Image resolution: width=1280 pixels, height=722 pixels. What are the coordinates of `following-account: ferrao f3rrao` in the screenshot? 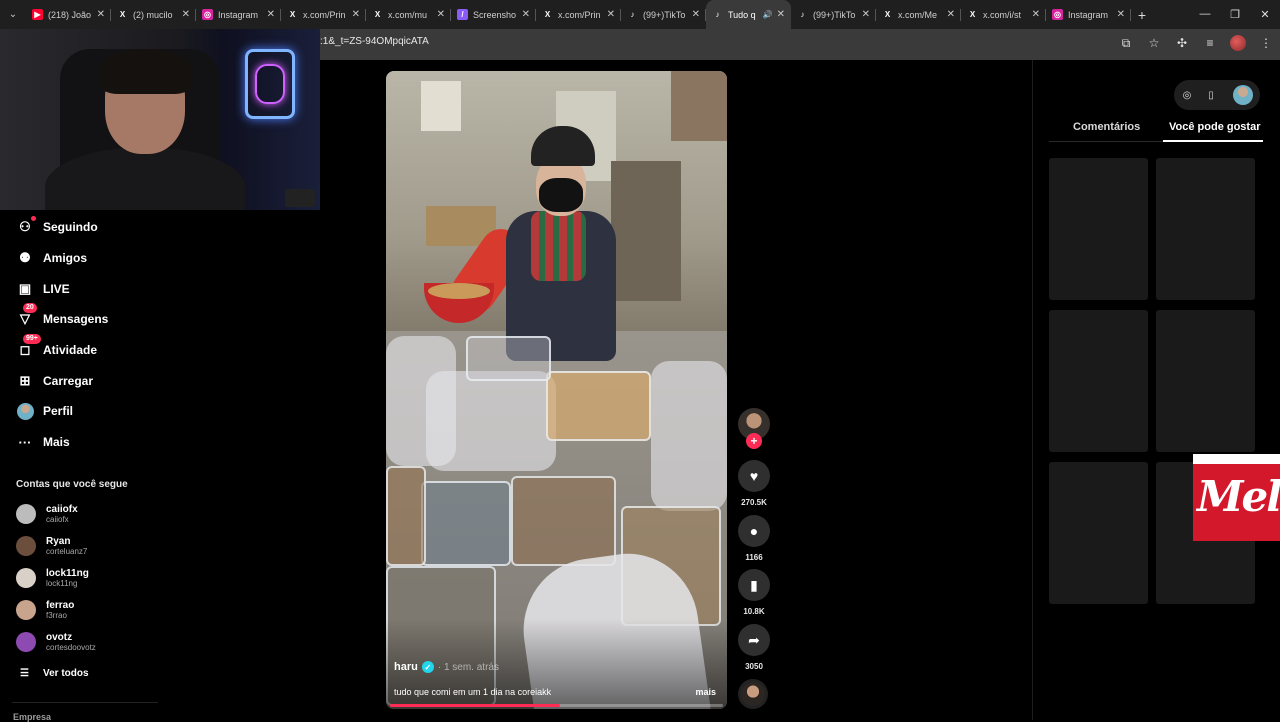 It's located at (45, 610).